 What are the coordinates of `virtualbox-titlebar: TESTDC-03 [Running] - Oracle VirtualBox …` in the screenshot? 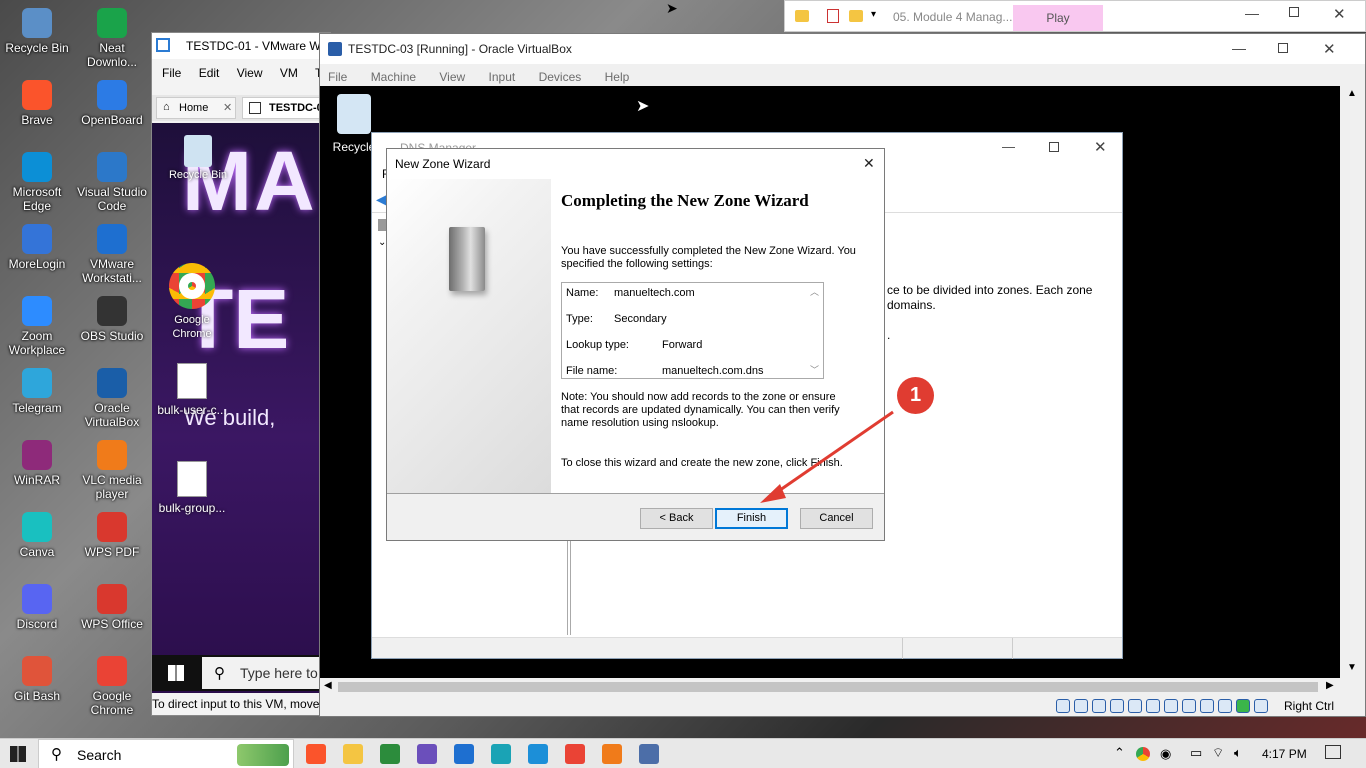 It's located at (842, 49).